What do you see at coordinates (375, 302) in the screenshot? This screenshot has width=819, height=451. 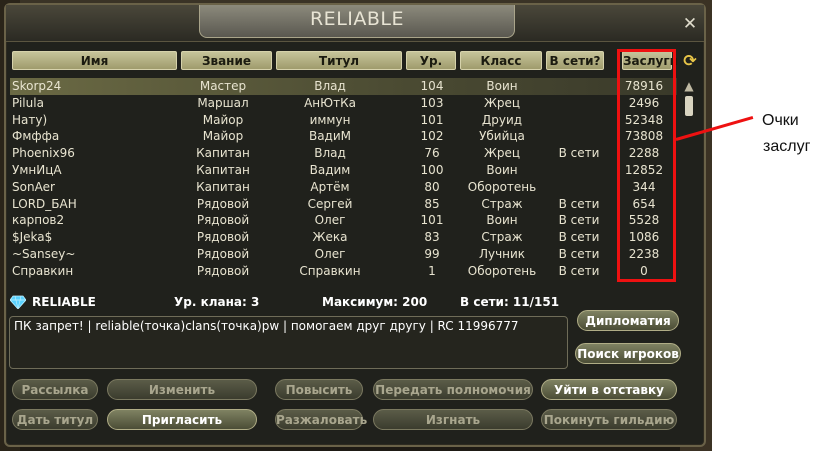 I see `clan-max-members: Максимум: 200` at bounding box center [375, 302].